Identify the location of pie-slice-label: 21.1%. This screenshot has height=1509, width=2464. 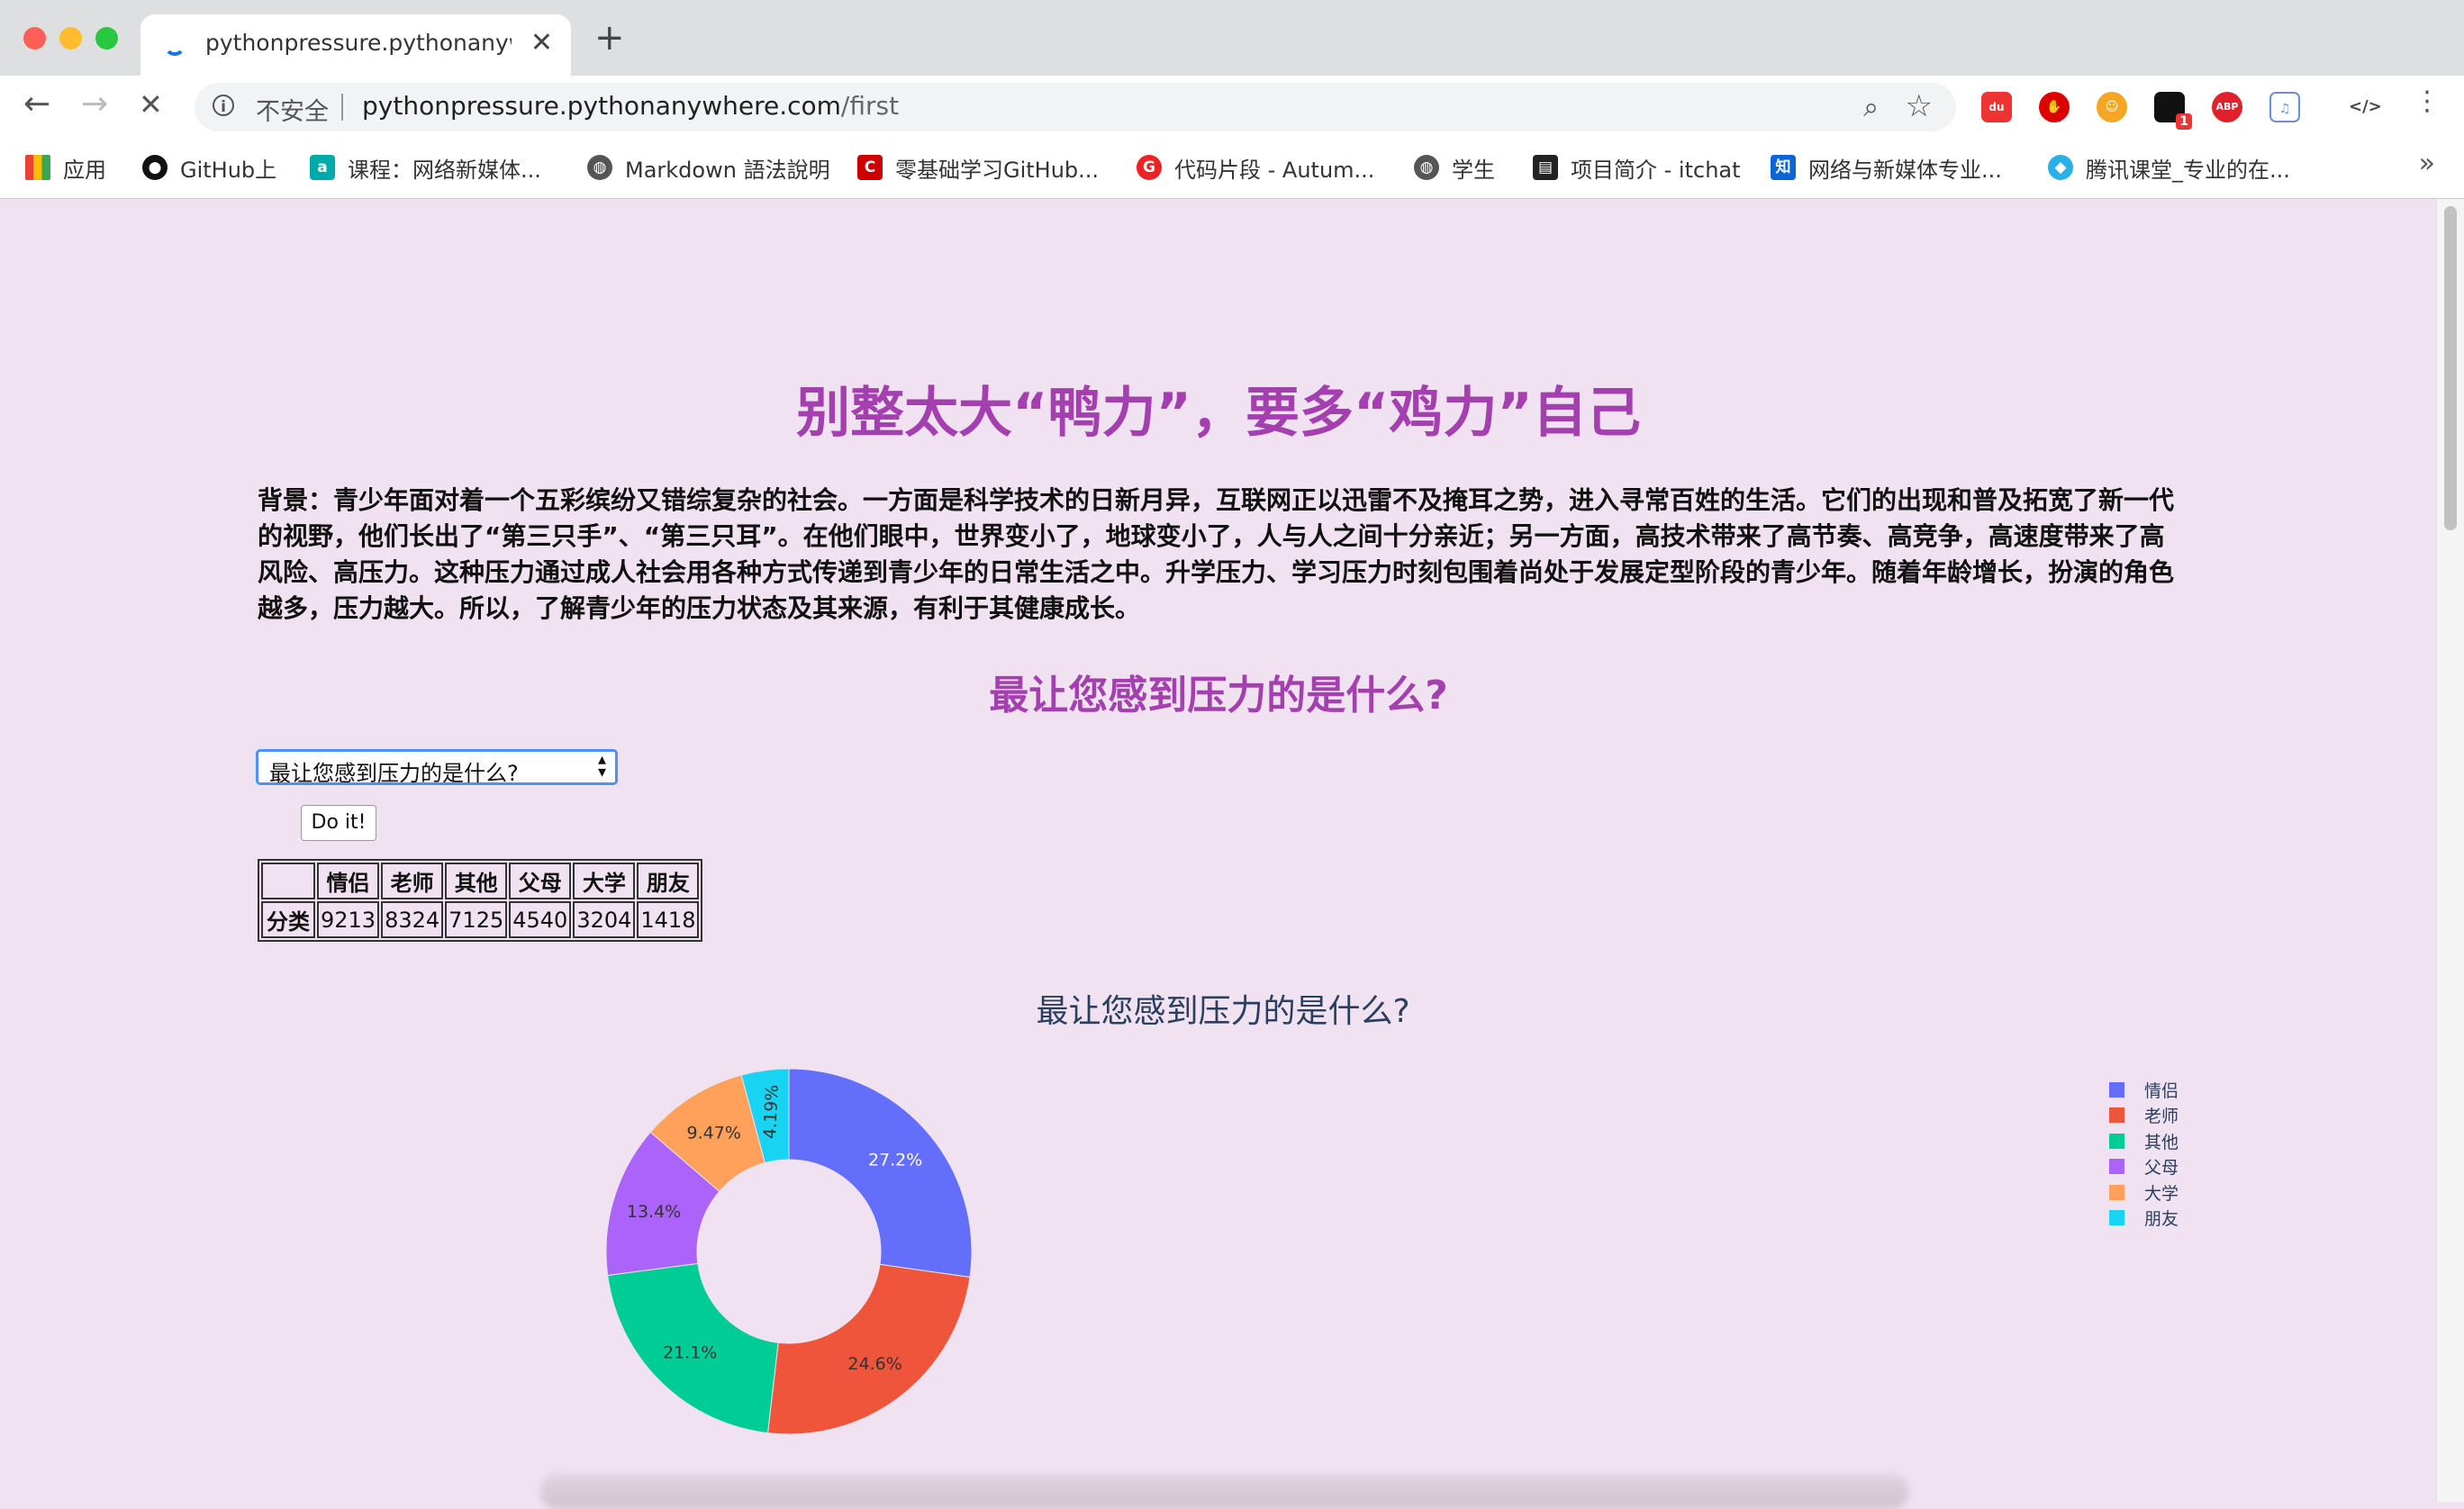
(690, 1352).